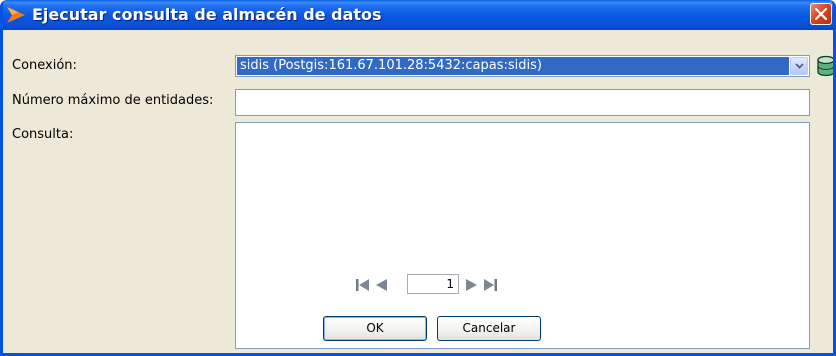 This screenshot has height=356, width=836. I want to click on last-page-icon, so click(490, 285).